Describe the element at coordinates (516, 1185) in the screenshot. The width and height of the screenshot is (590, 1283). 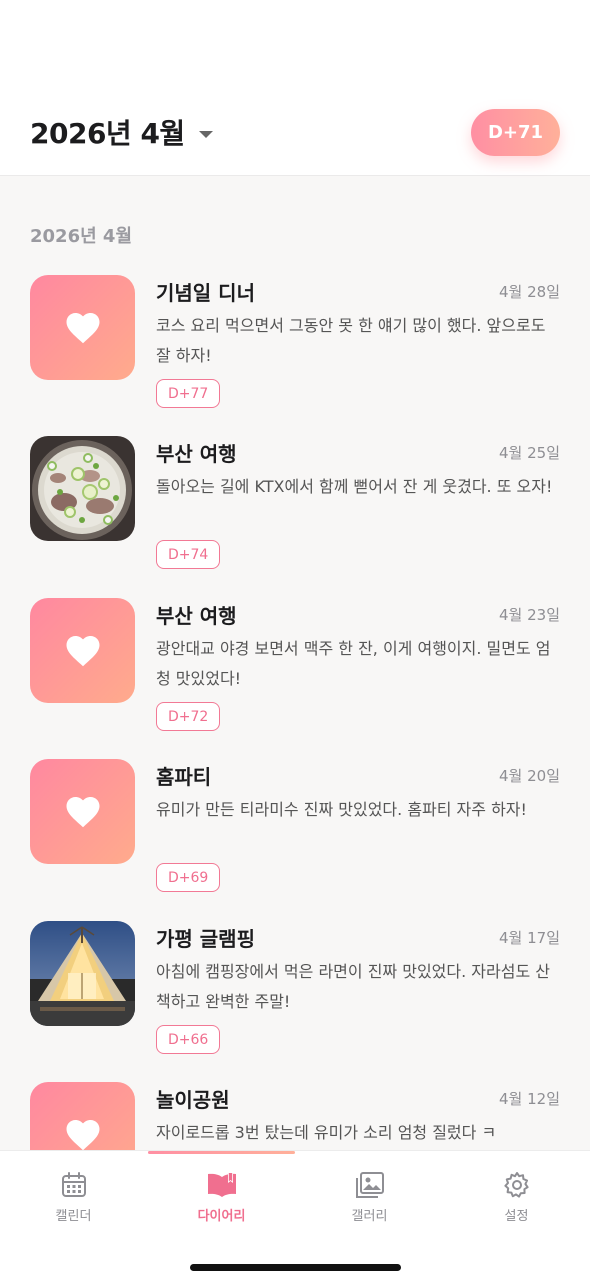
I see `gear-icon` at that location.